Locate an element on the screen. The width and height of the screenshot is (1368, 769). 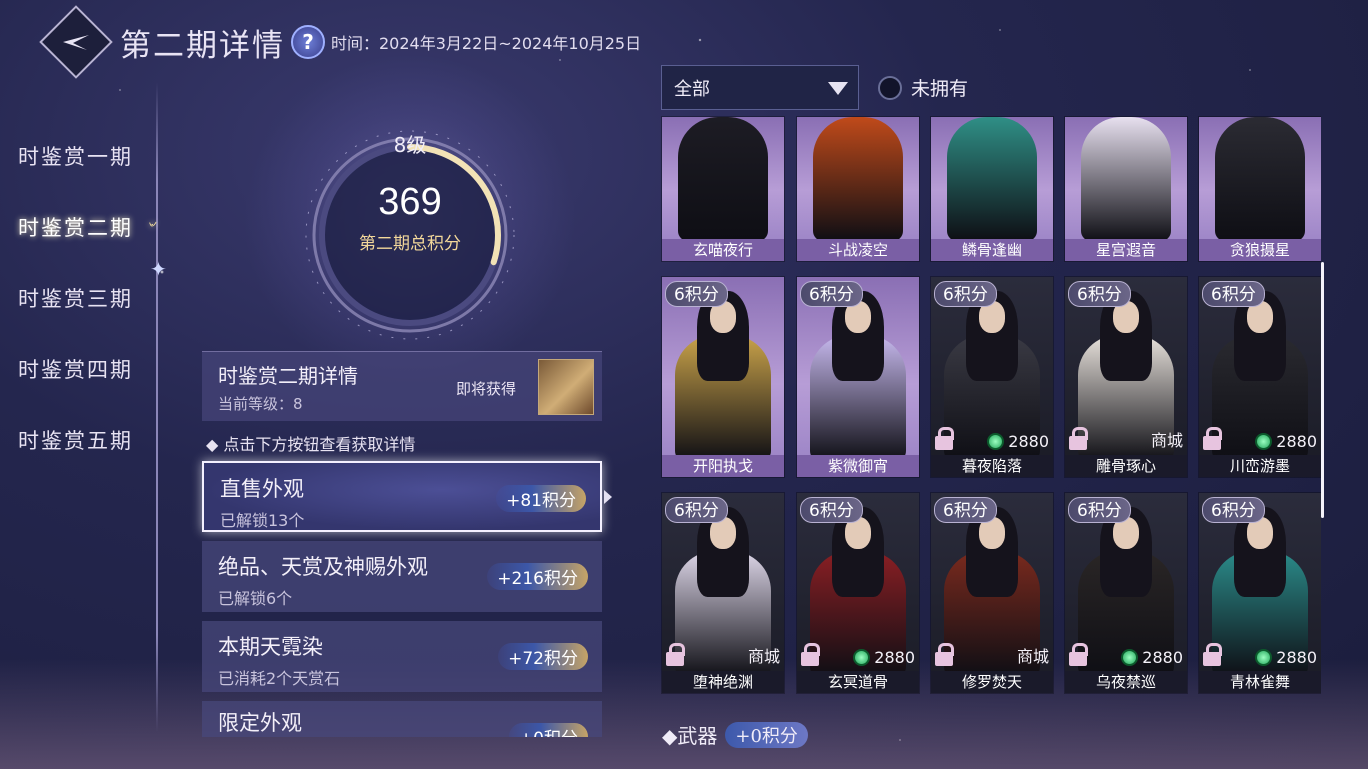
outfit-card: 鳞骨逢幽 is located at coordinates (992, 189).